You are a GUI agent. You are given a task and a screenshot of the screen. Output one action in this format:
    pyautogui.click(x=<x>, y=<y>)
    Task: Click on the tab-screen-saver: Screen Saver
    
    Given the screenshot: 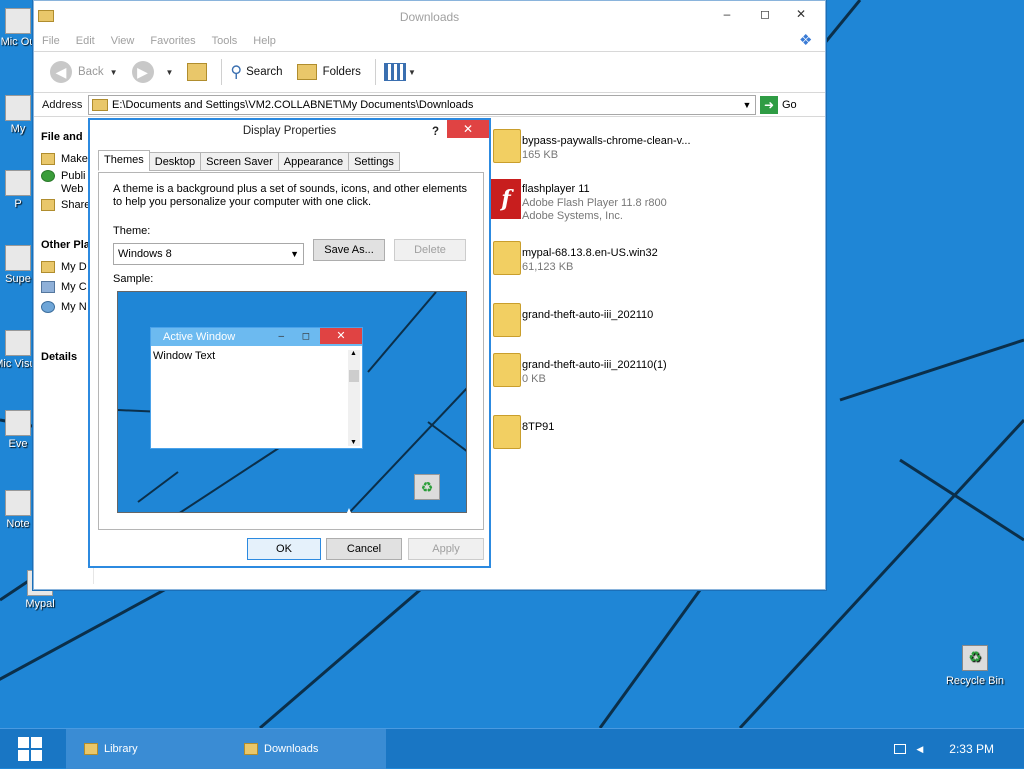 What is the action you would take?
    pyautogui.click(x=239, y=161)
    